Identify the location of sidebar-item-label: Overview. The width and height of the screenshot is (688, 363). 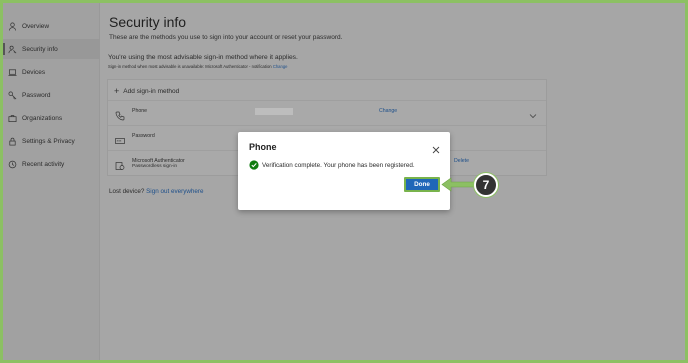
(36, 26).